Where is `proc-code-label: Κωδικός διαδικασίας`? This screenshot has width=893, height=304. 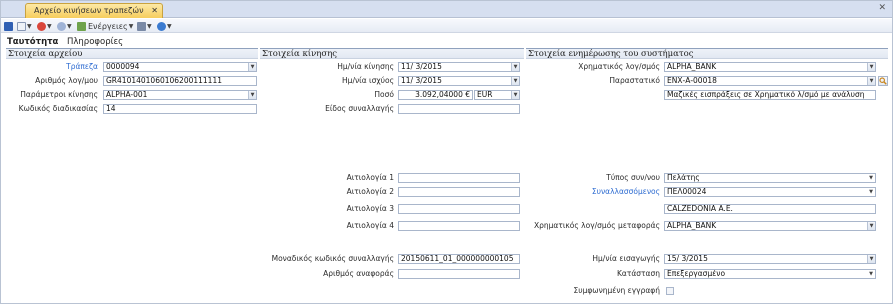 proc-code-label: Κωδικός διαδικασίας is located at coordinates (58, 108).